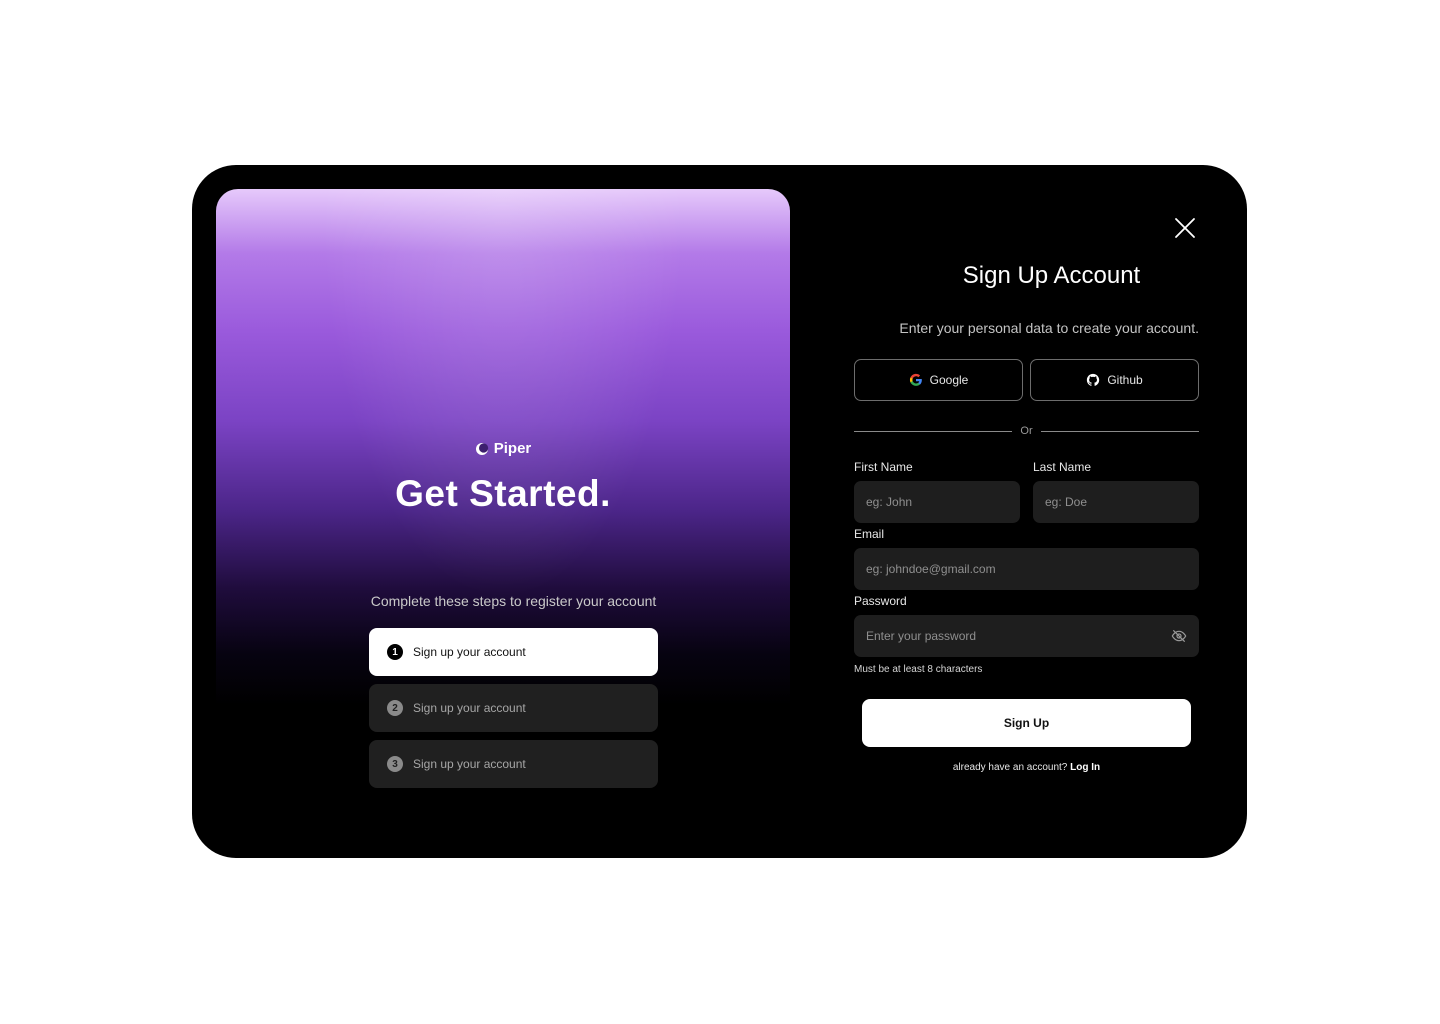 The width and height of the screenshot is (1440, 1024). Describe the element at coordinates (481, 448) in the screenshot. I see `piper-logo-icon` at that location.